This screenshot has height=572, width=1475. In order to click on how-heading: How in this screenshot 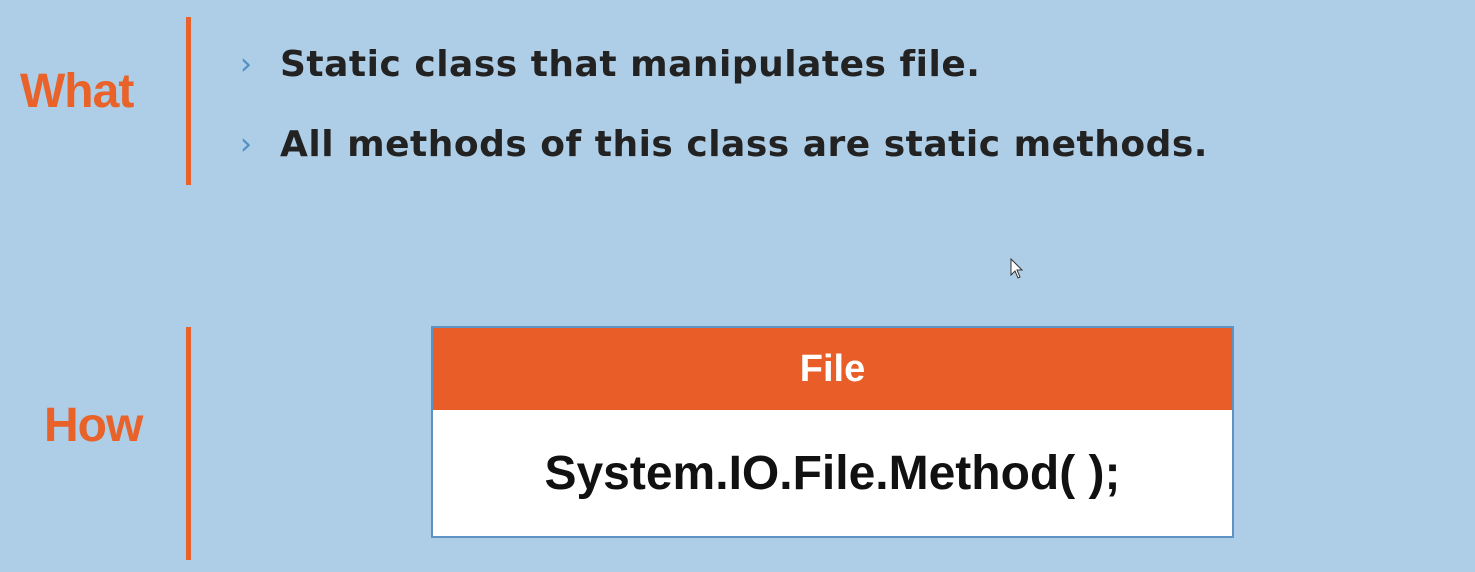, I will do `click(93, 425)`.